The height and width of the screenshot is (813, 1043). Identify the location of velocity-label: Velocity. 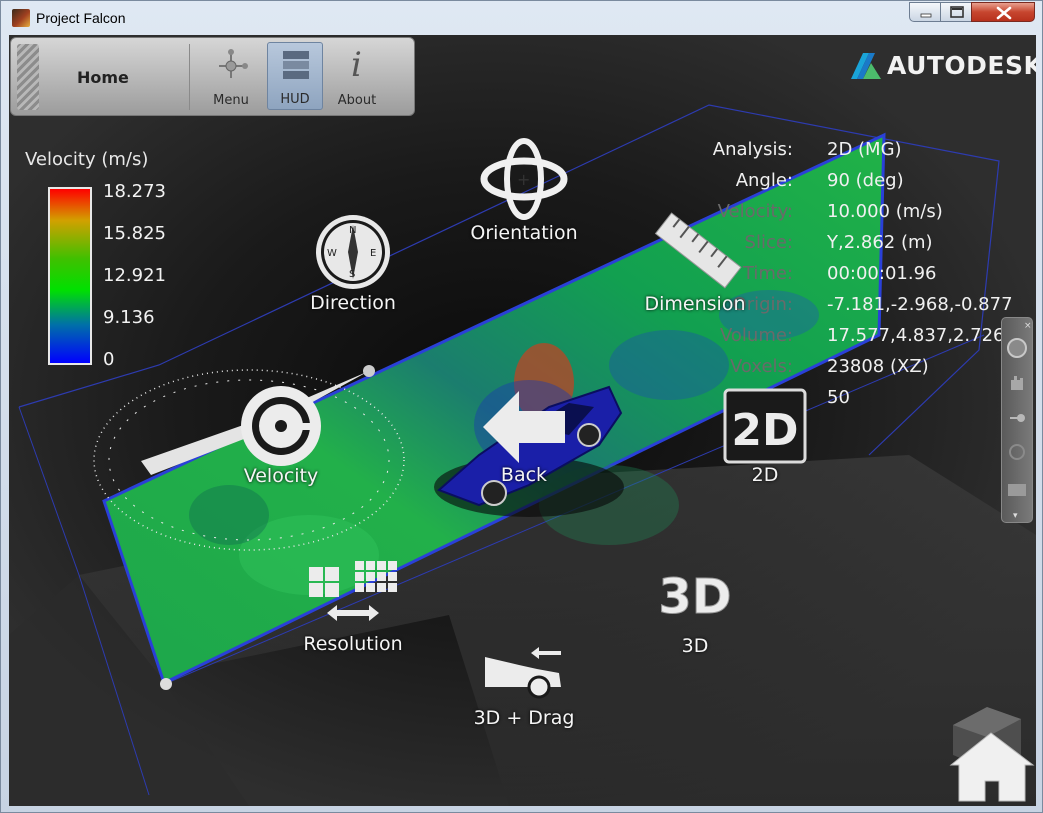
(281, 476).